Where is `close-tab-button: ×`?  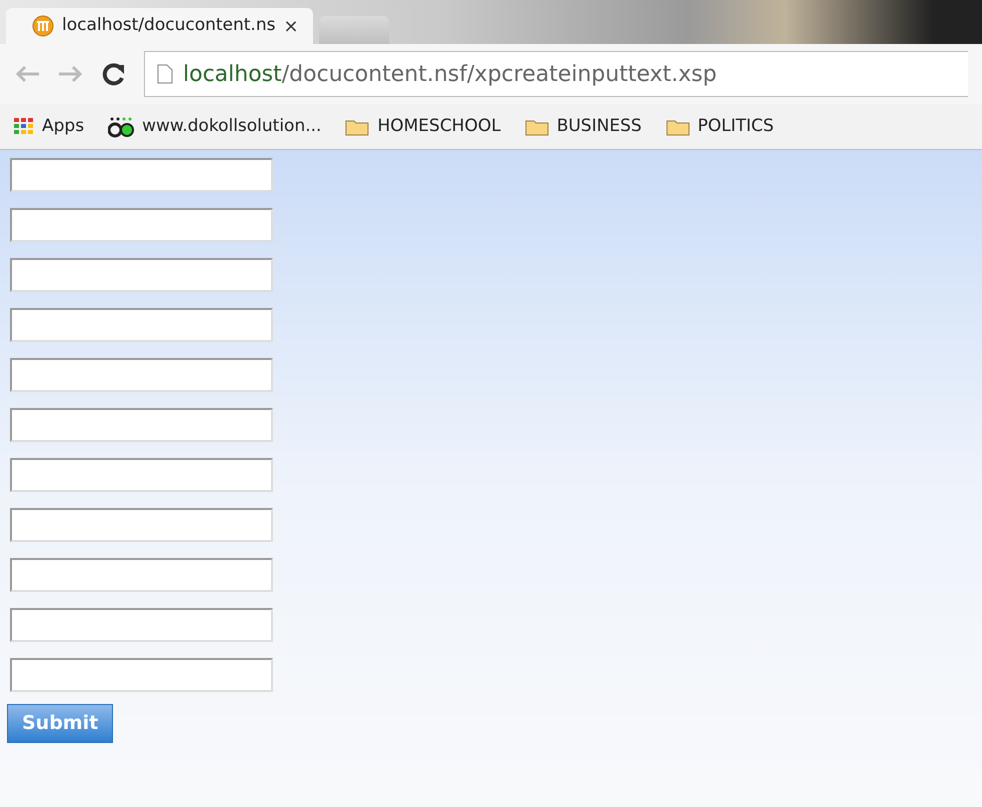
close-tab-button: × is located at coordinates (291, 26).